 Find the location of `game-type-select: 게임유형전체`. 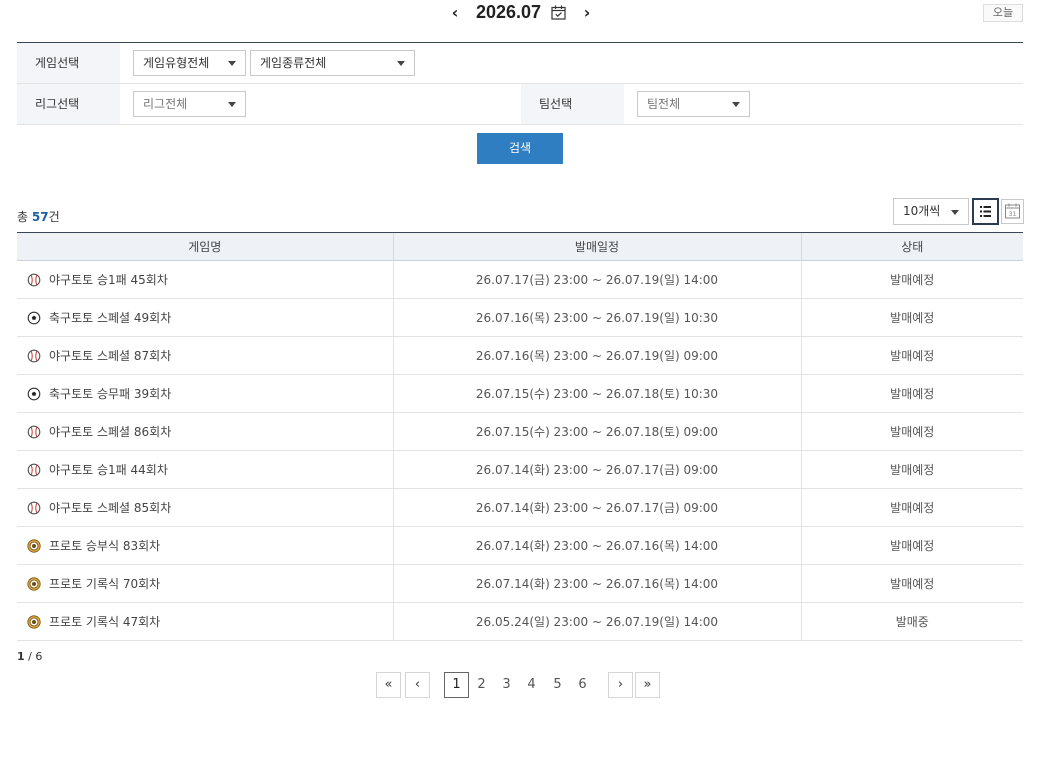

game-type-select: 게임유형전체 is located at coordinates (189, 63).